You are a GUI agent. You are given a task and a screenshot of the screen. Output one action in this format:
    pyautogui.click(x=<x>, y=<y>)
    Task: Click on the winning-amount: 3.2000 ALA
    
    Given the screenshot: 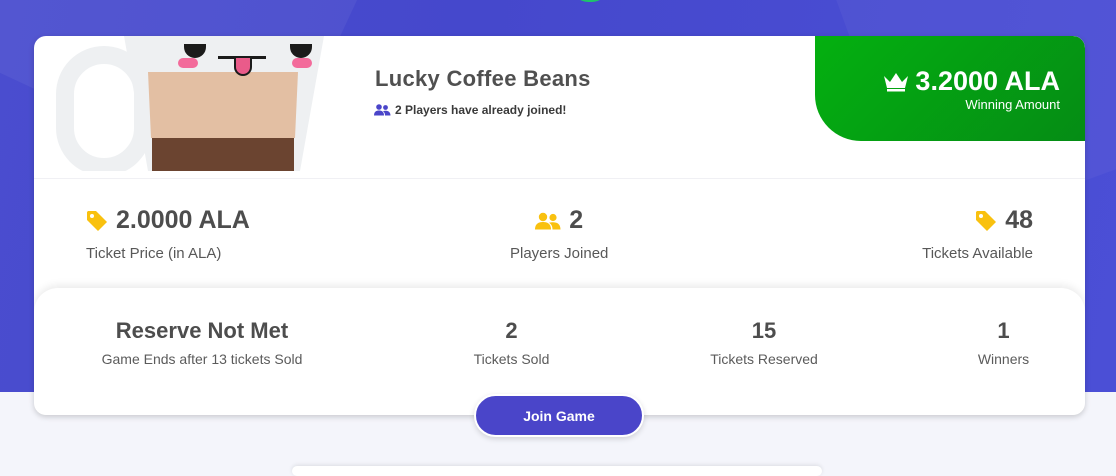 What is the action you would take?
    pyautogui.click(x=971, y=81)
    